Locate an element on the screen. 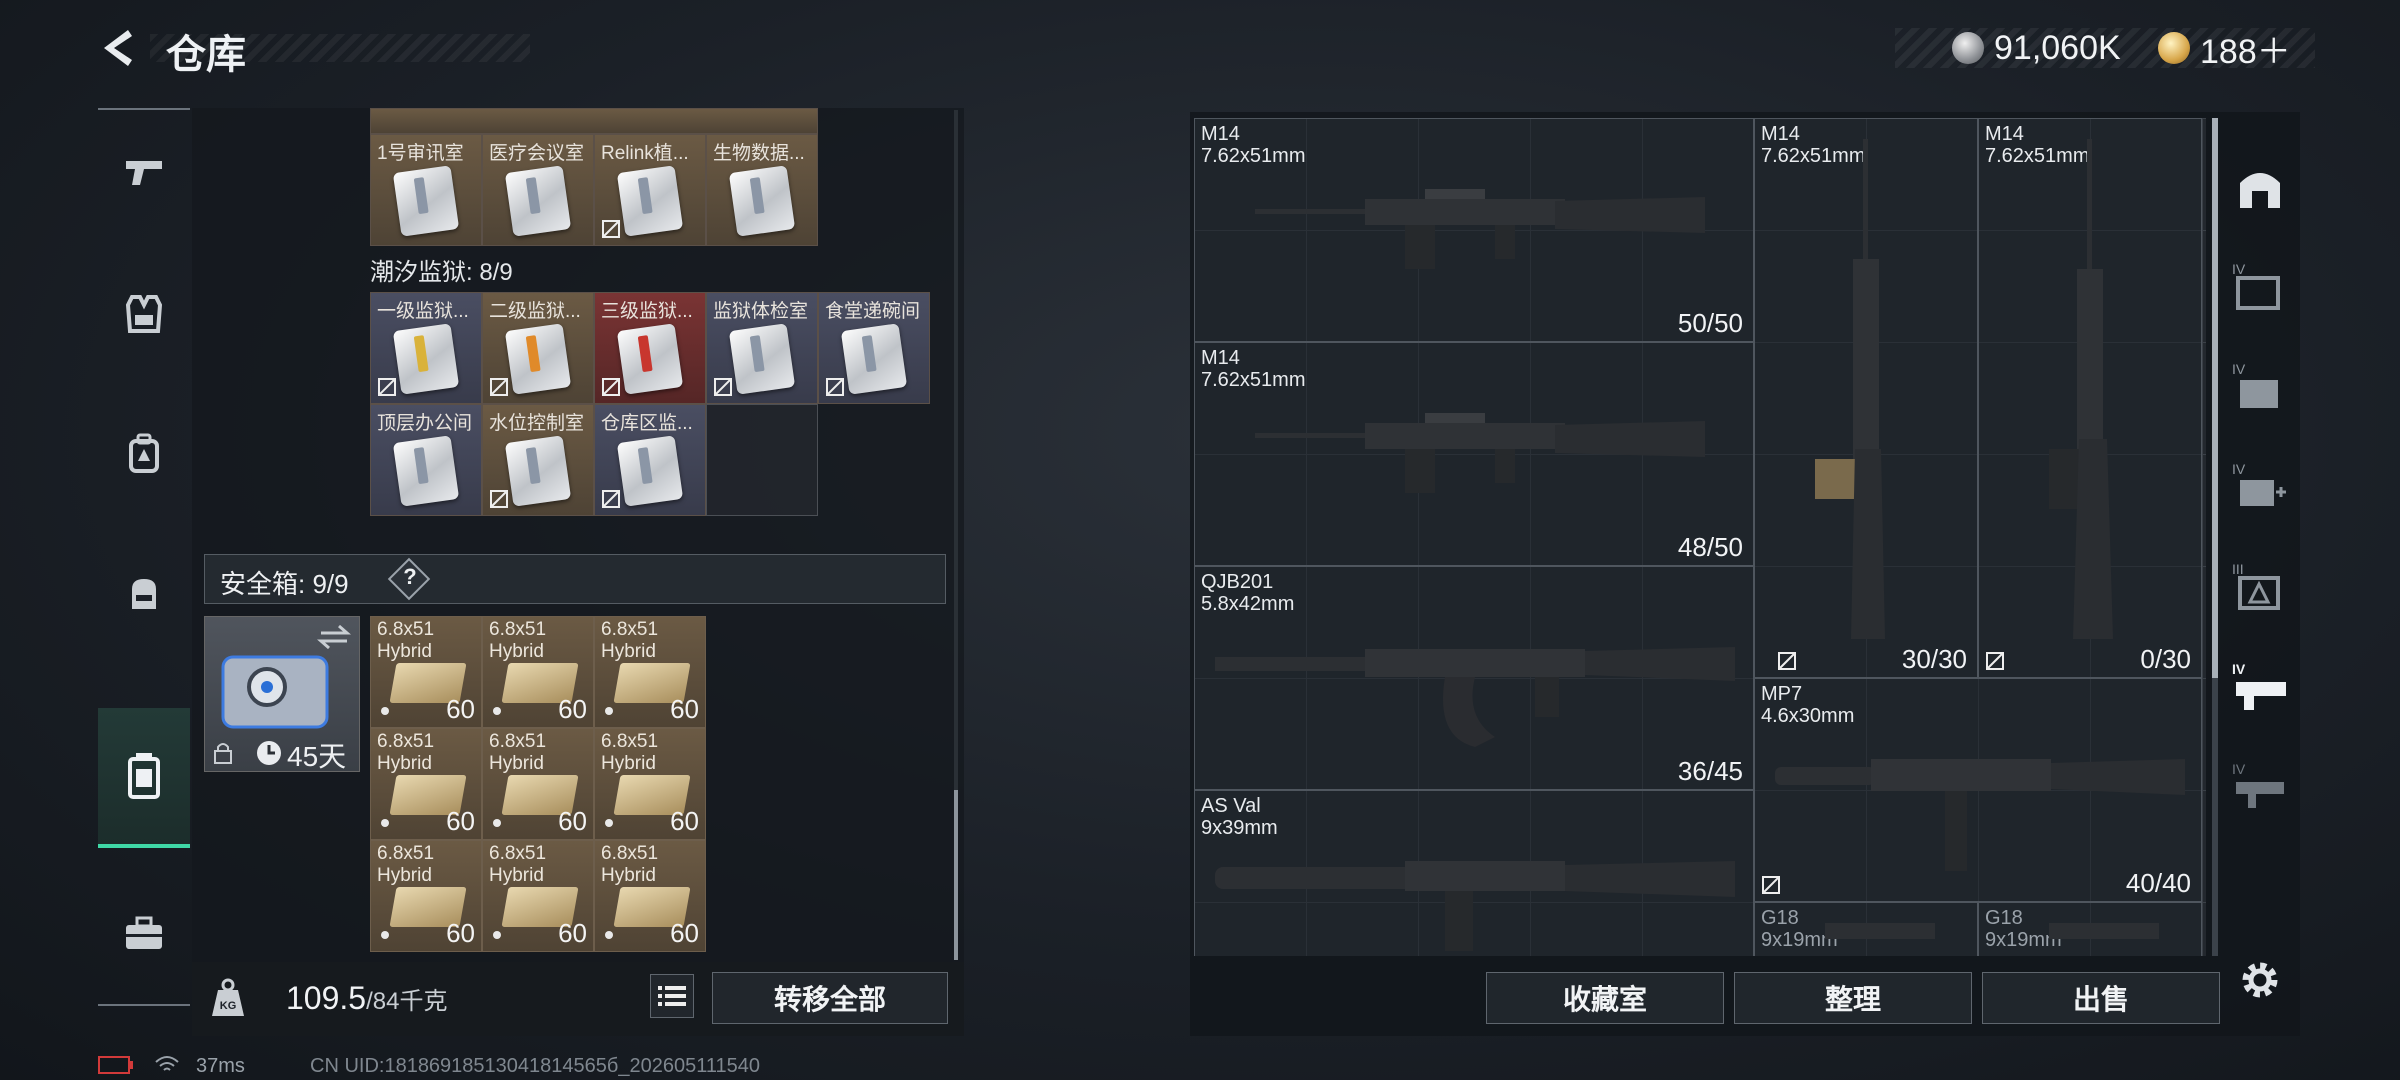  nav-armor is located at coordinates (144, 313).